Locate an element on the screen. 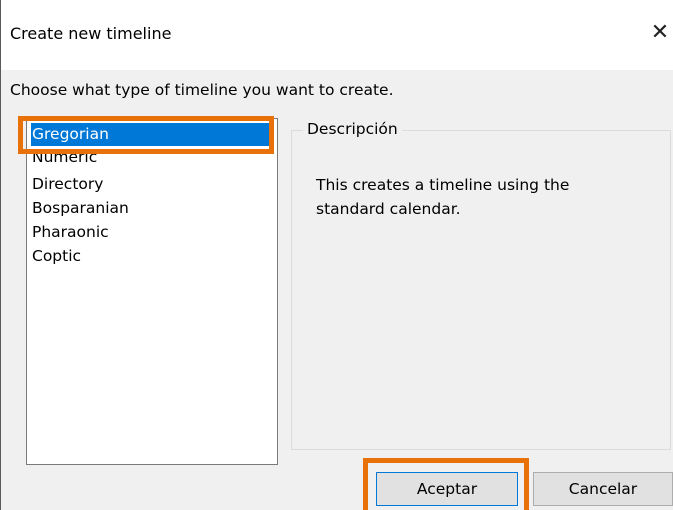 This screenshot has height=510, width=673. dialog-title: Create new timeline is located at coordinates (91, 33).